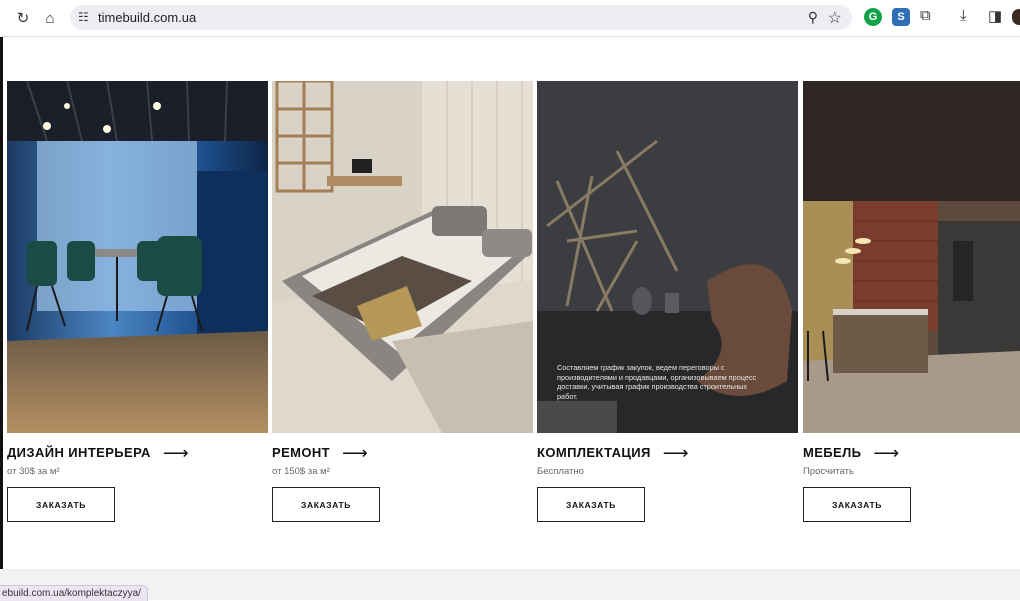 This screenshot has width=1020, height=601. Describe the element at coordinates (74, 593) in the screenshot. I see `status-bar-url: ebuild.com.ua/komplektaczyya/` at that location.